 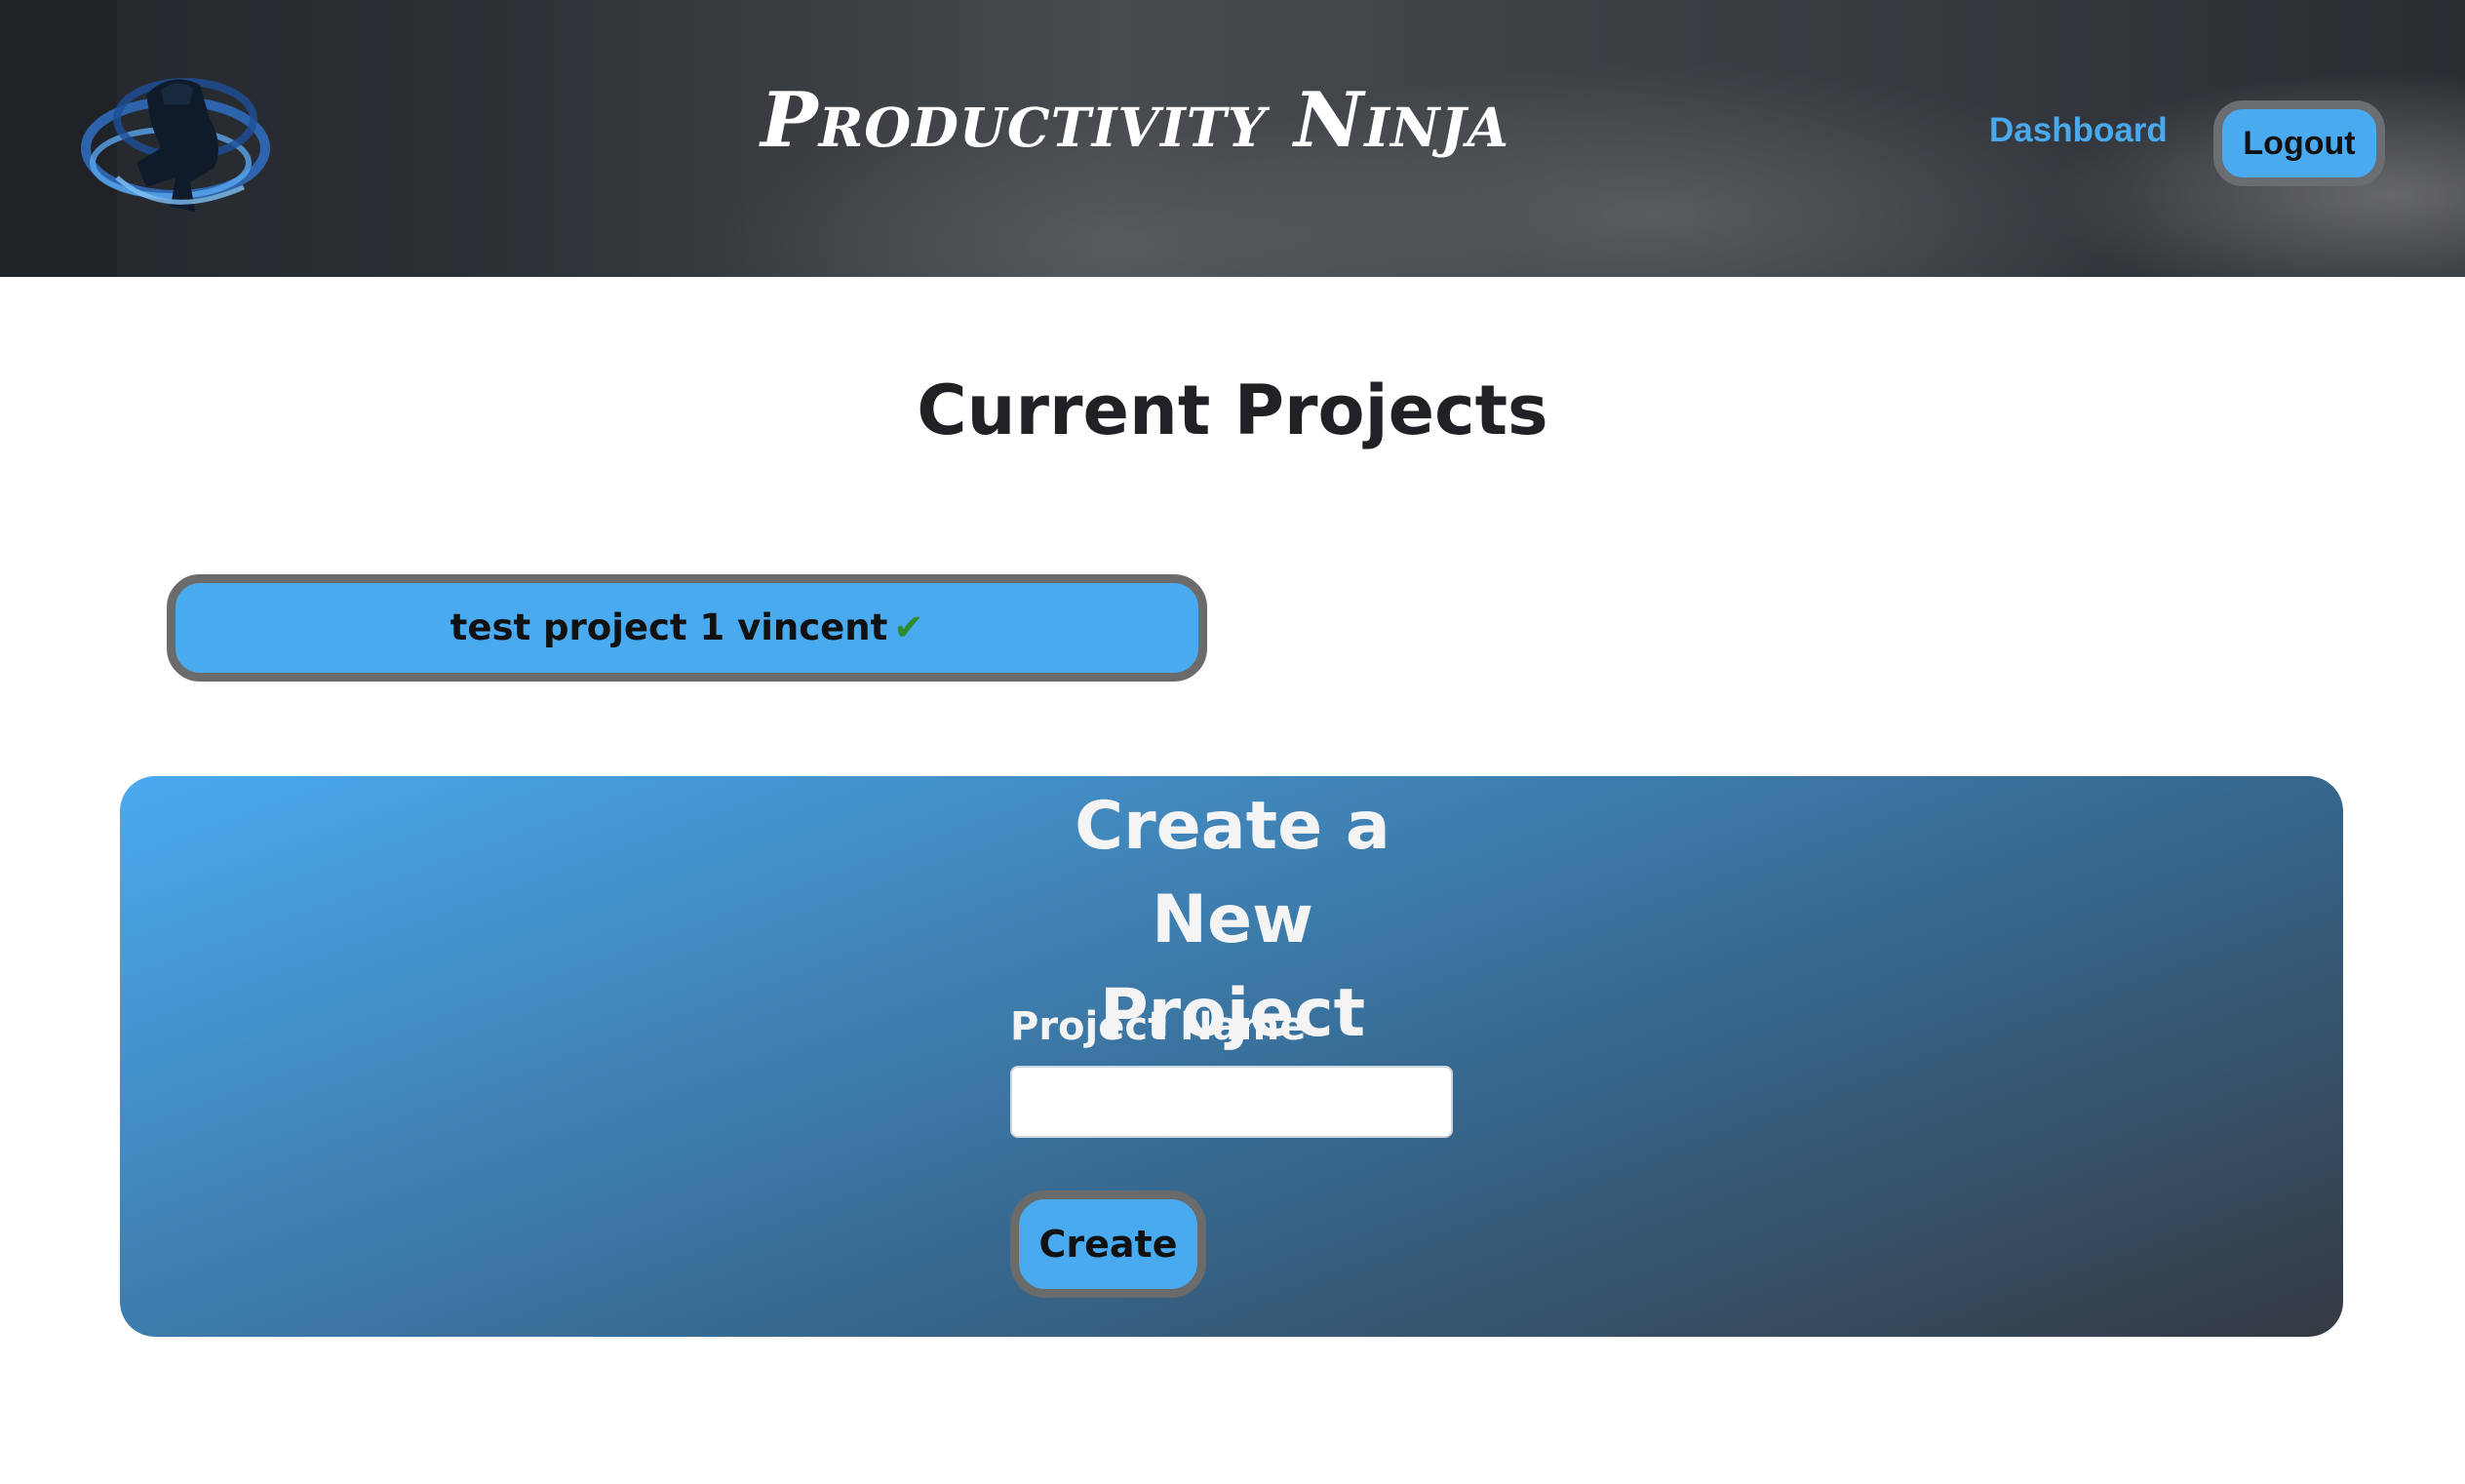 I want to click on checkmark-icon: ✔, so click(x=908, y=627).